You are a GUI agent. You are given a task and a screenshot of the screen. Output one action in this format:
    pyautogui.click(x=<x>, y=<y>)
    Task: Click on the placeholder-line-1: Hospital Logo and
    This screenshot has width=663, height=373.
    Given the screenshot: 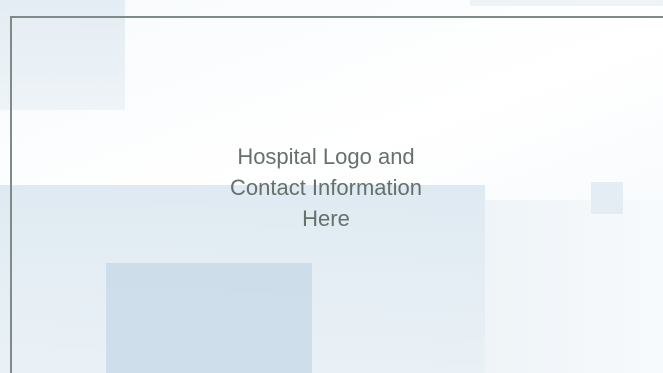 What is the action you would take?
    pyautogui.click(x=326, y=156)
    